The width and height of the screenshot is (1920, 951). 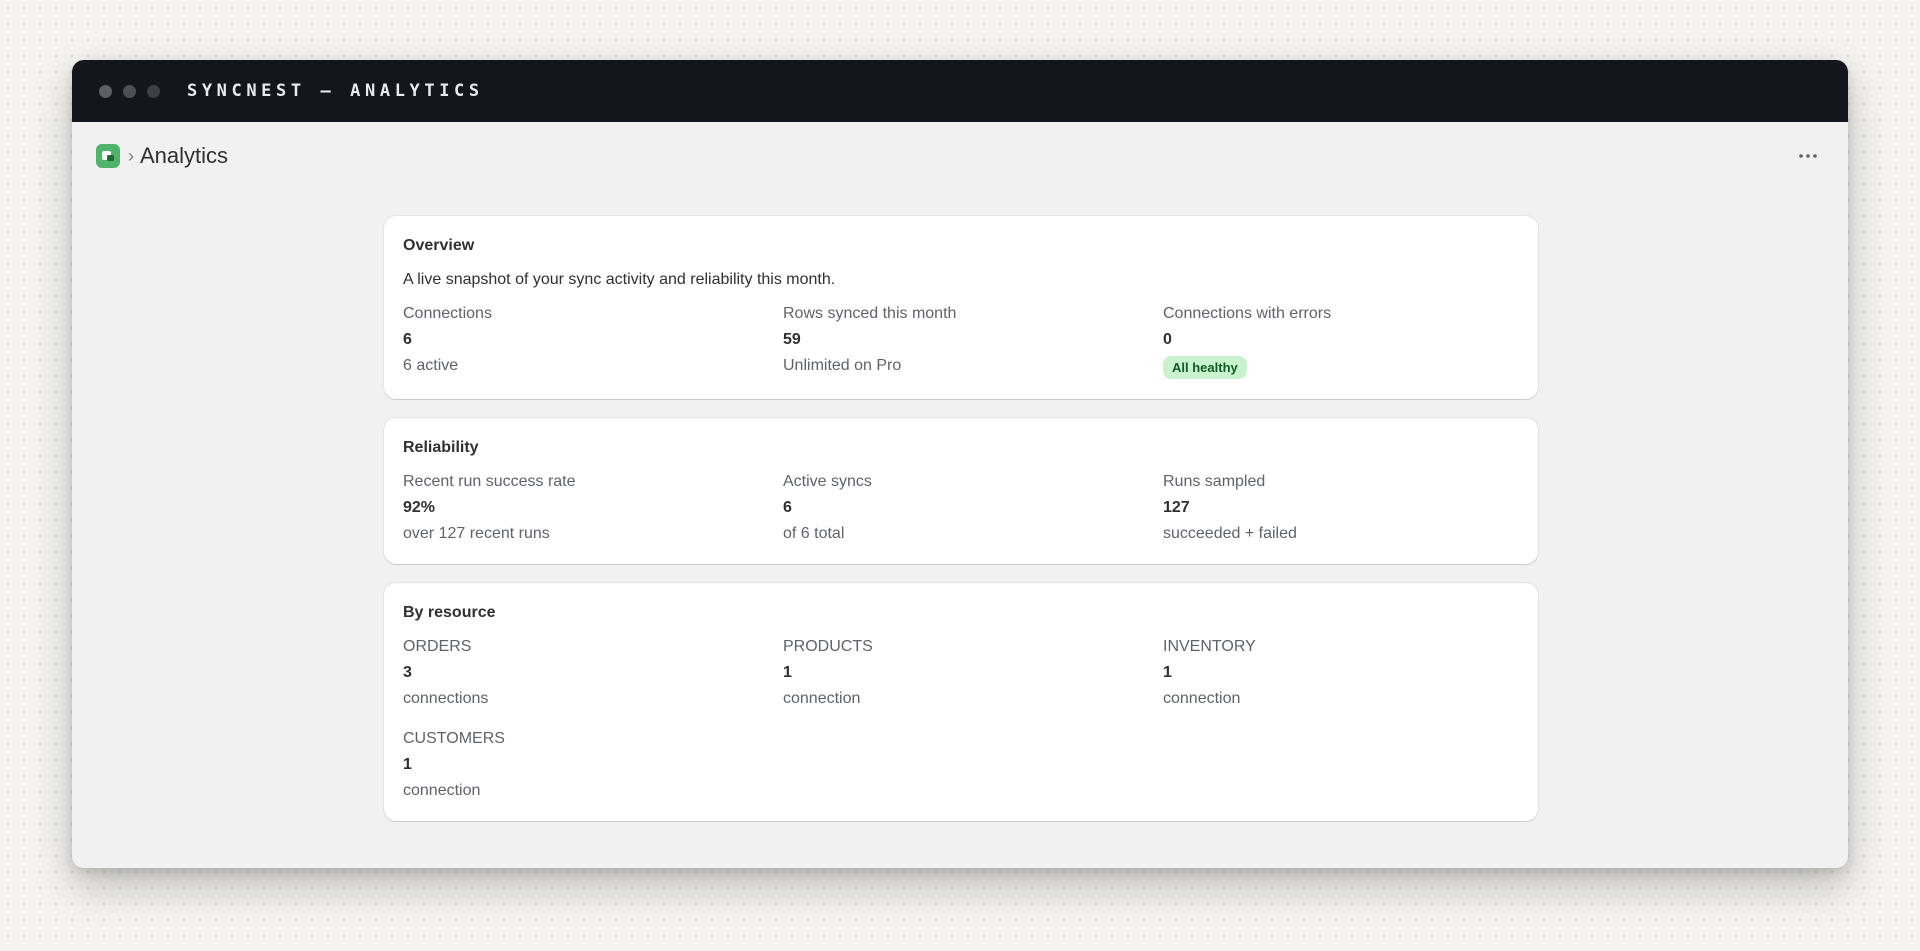 I want to click on stat-connections-with-errors: Connections with errors 0 All healthy, so click(x=1353, y=341).